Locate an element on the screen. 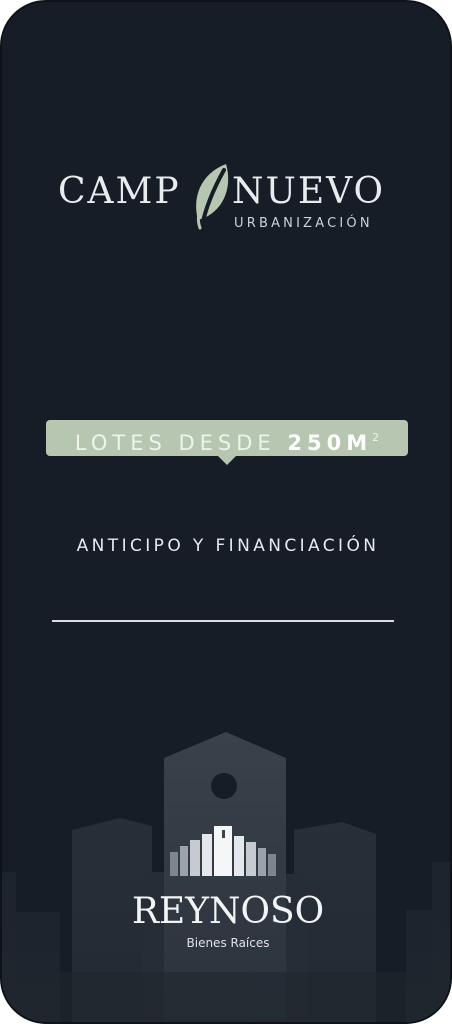  campo-nuevo-logo: CAMP NUEVO URBANIZACIÓN is located at coordinates (226, 205).